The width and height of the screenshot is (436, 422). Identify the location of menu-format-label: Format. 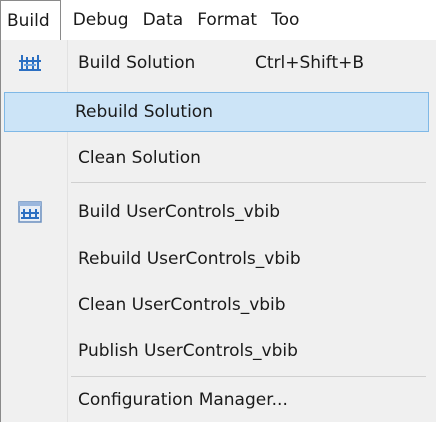
(227, 20).